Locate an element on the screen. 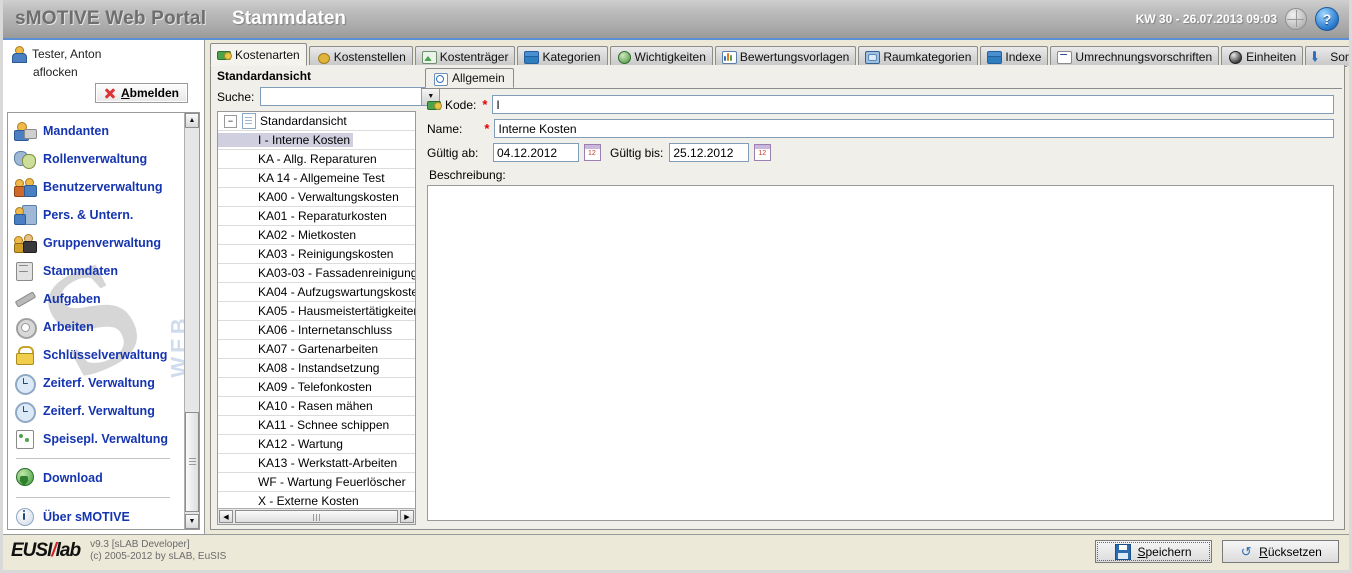 This screenshot has height=573, width=1352. tree-item-17: KA13 - Werkstatt-Arbeiten is located at coordinates (316, 463).